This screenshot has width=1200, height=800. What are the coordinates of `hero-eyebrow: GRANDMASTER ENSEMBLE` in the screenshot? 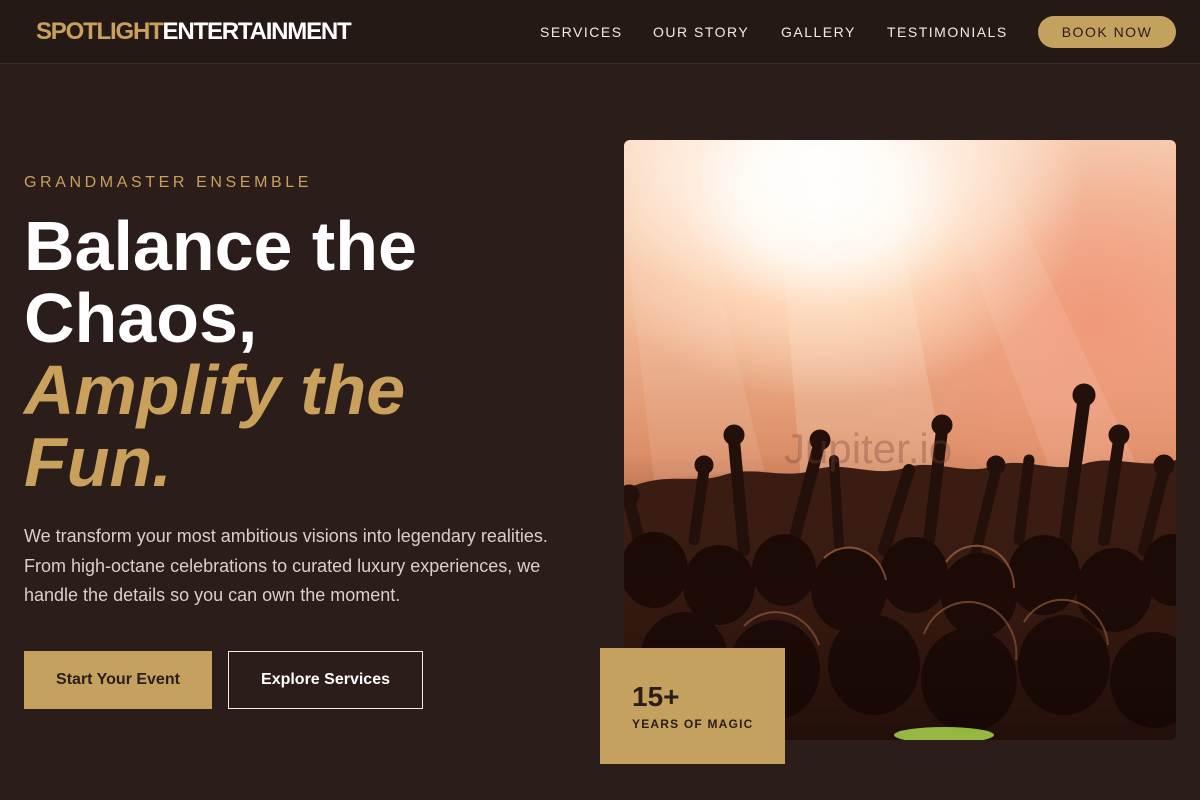 It's located at (168, 182).